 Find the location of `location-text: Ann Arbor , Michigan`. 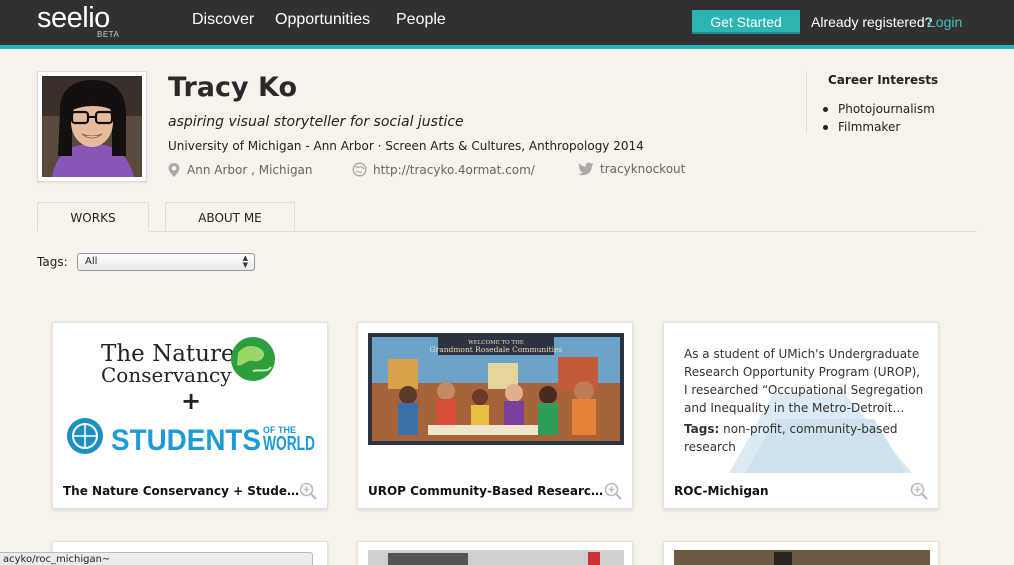

location-text: Ann Arbor , Michigan is located at coordinates (250, 170).